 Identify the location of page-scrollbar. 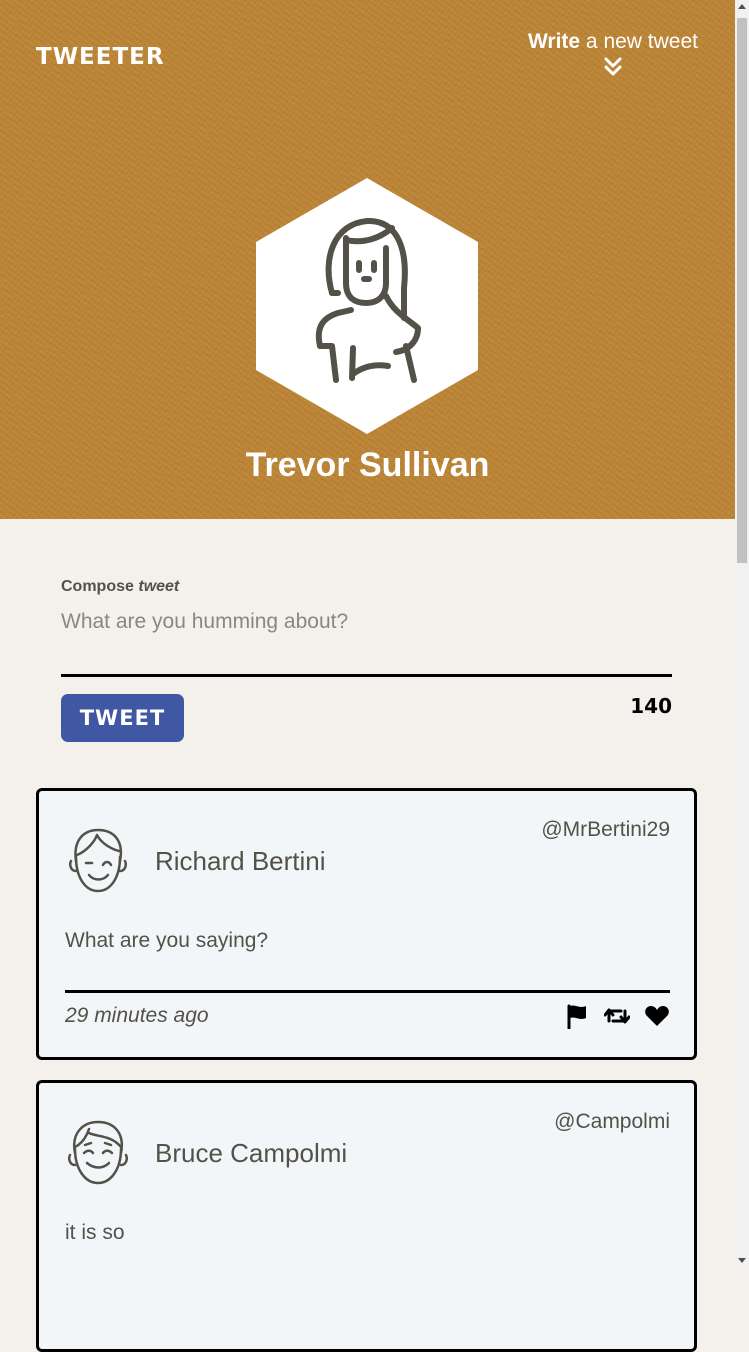
(742, 633).